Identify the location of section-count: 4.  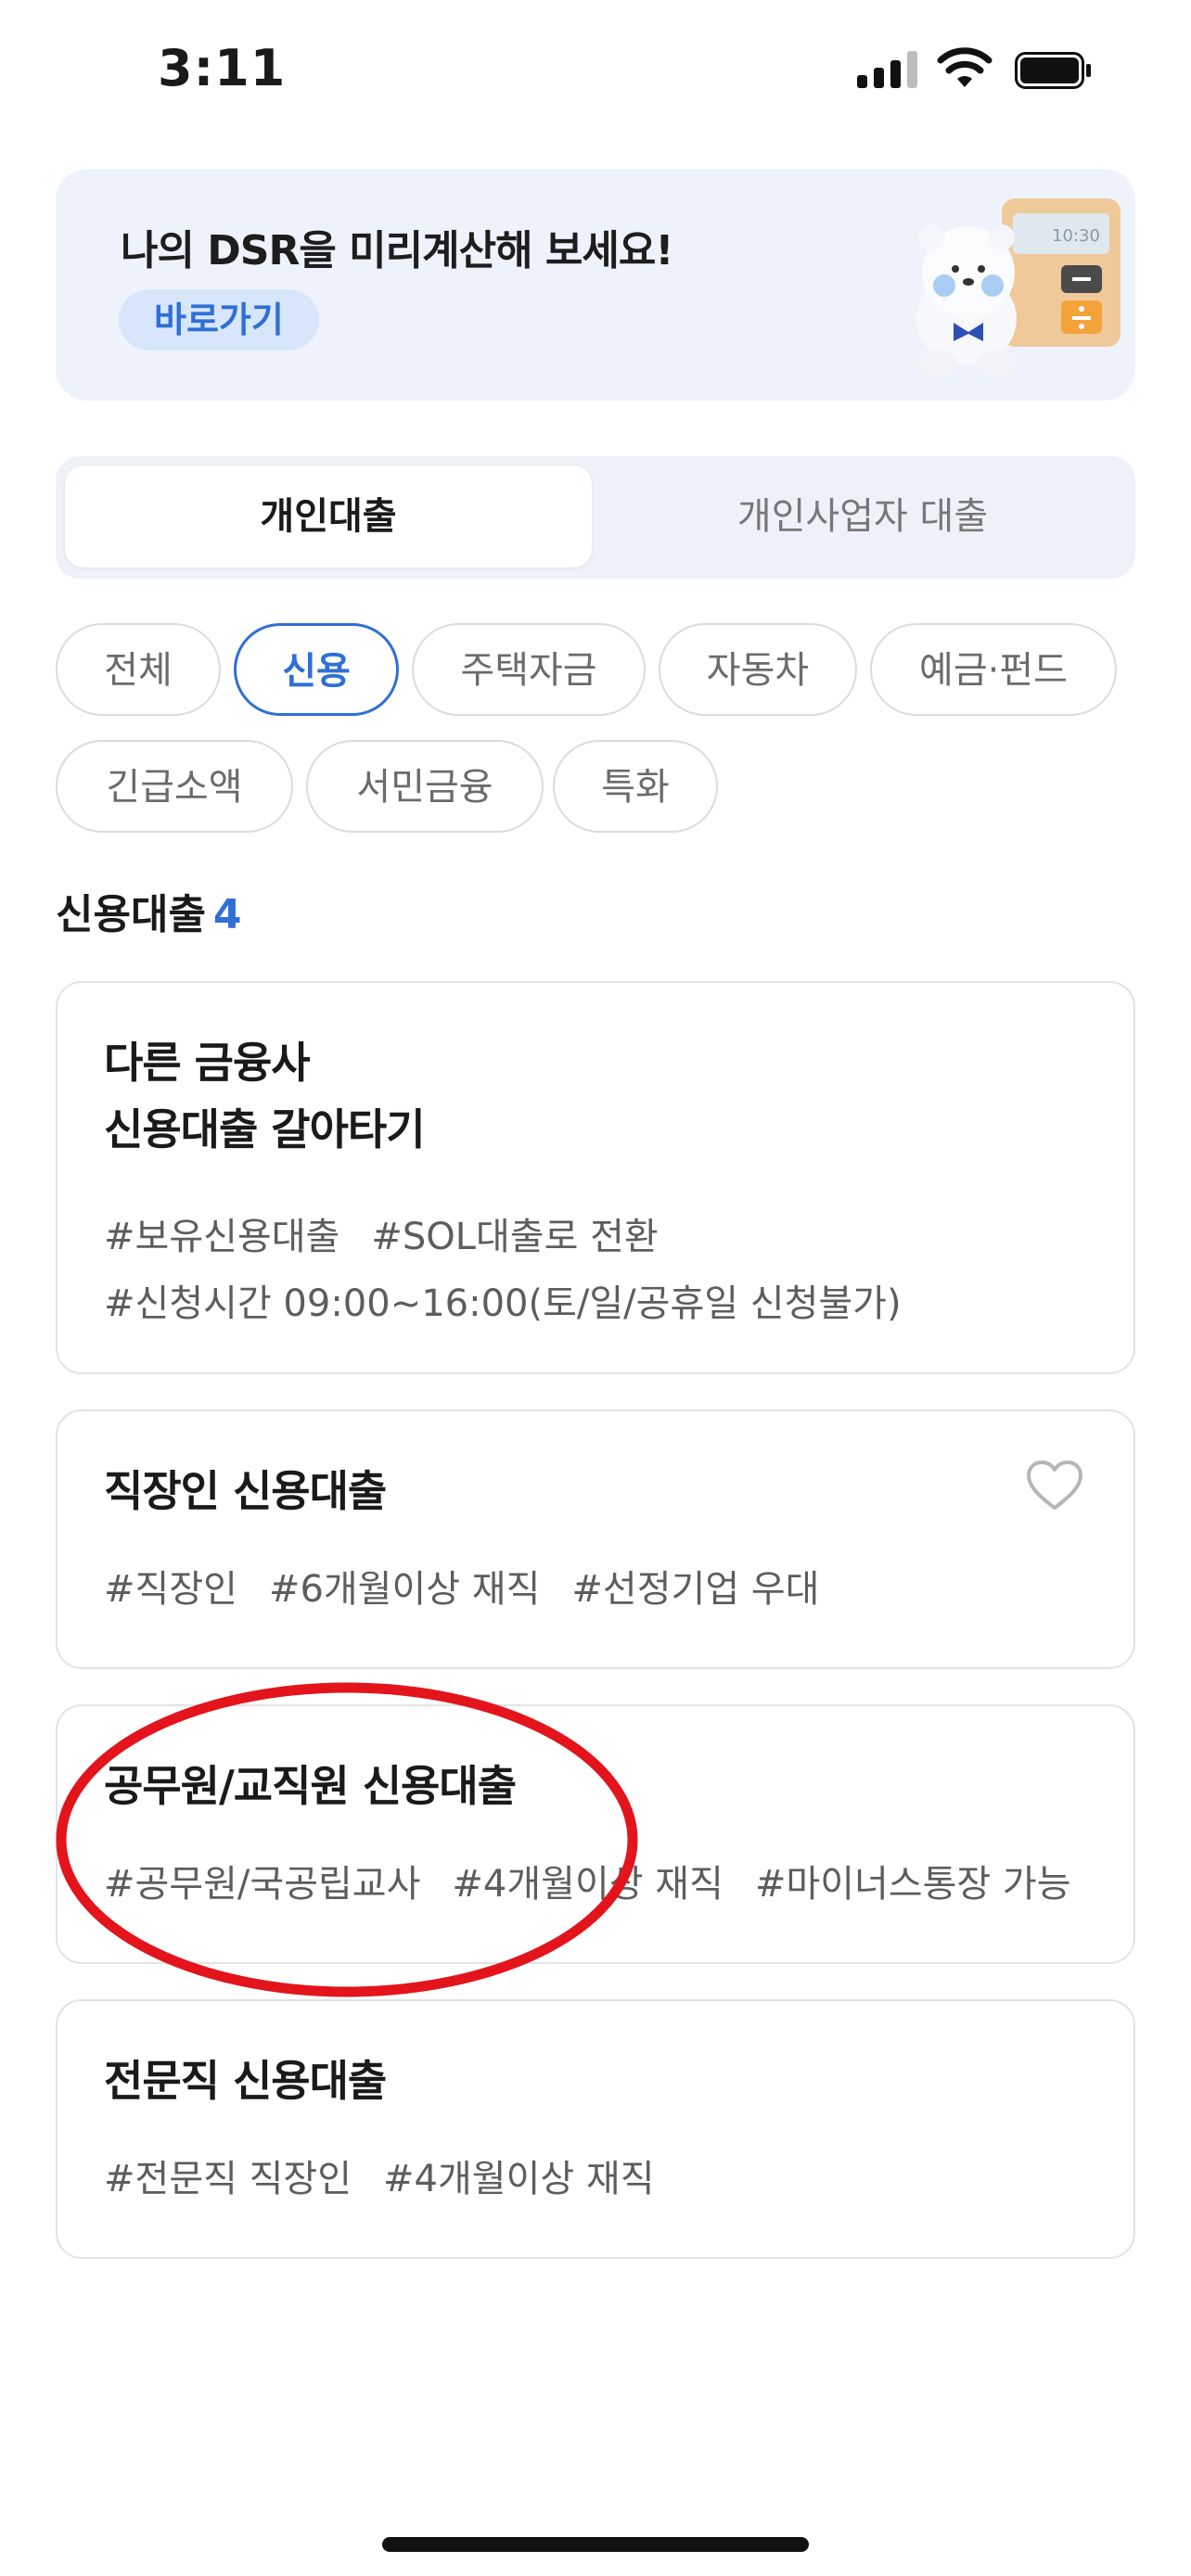
(227, 914).